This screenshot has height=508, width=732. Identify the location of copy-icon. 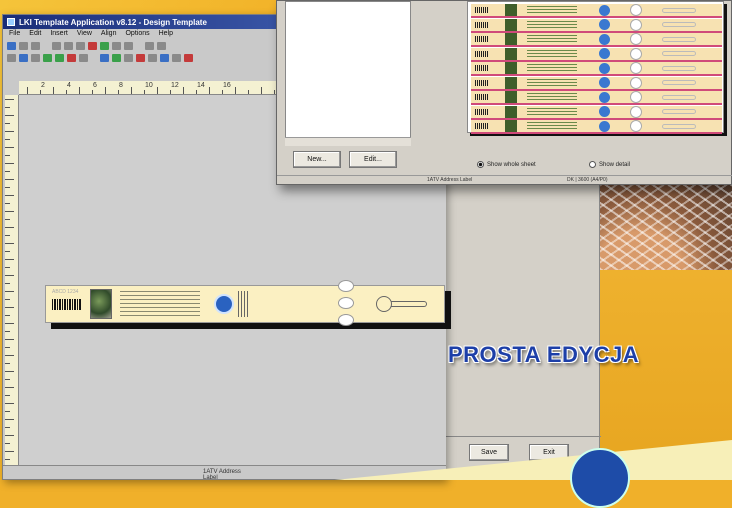
(68, 46).